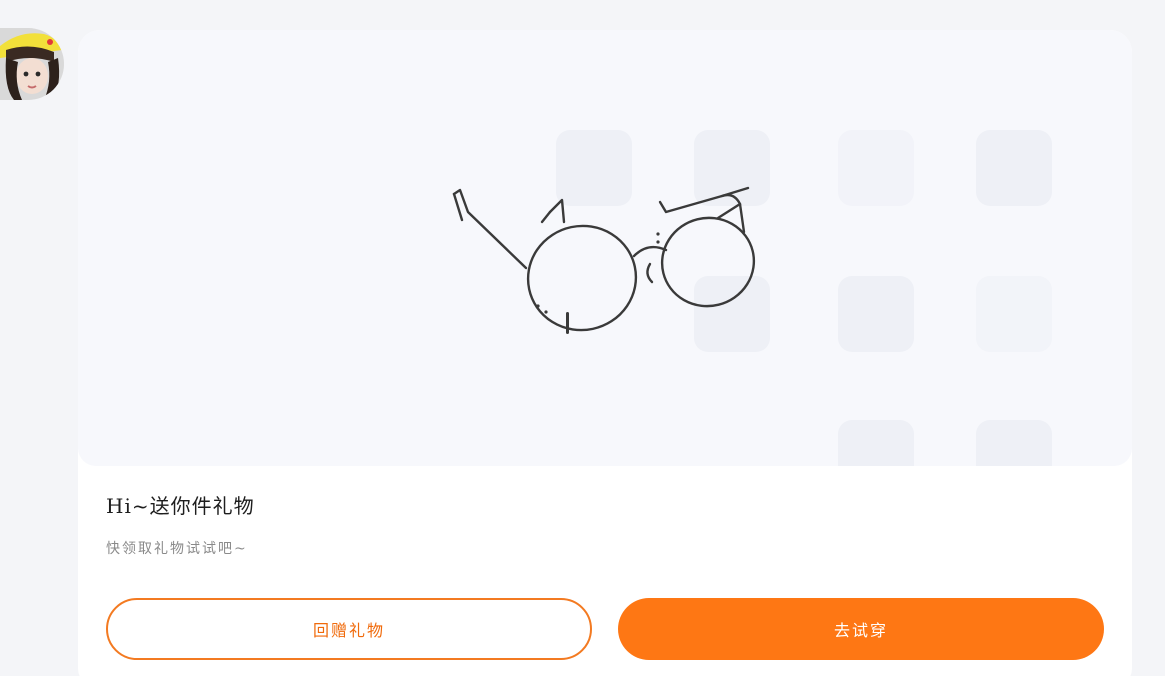  I want to click on try-on-button: 去试穿, so click(861, 629).